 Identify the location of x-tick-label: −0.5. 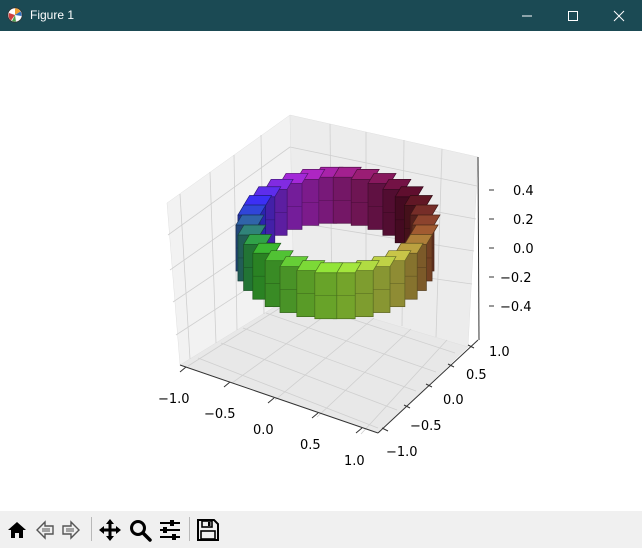
(220, 414).